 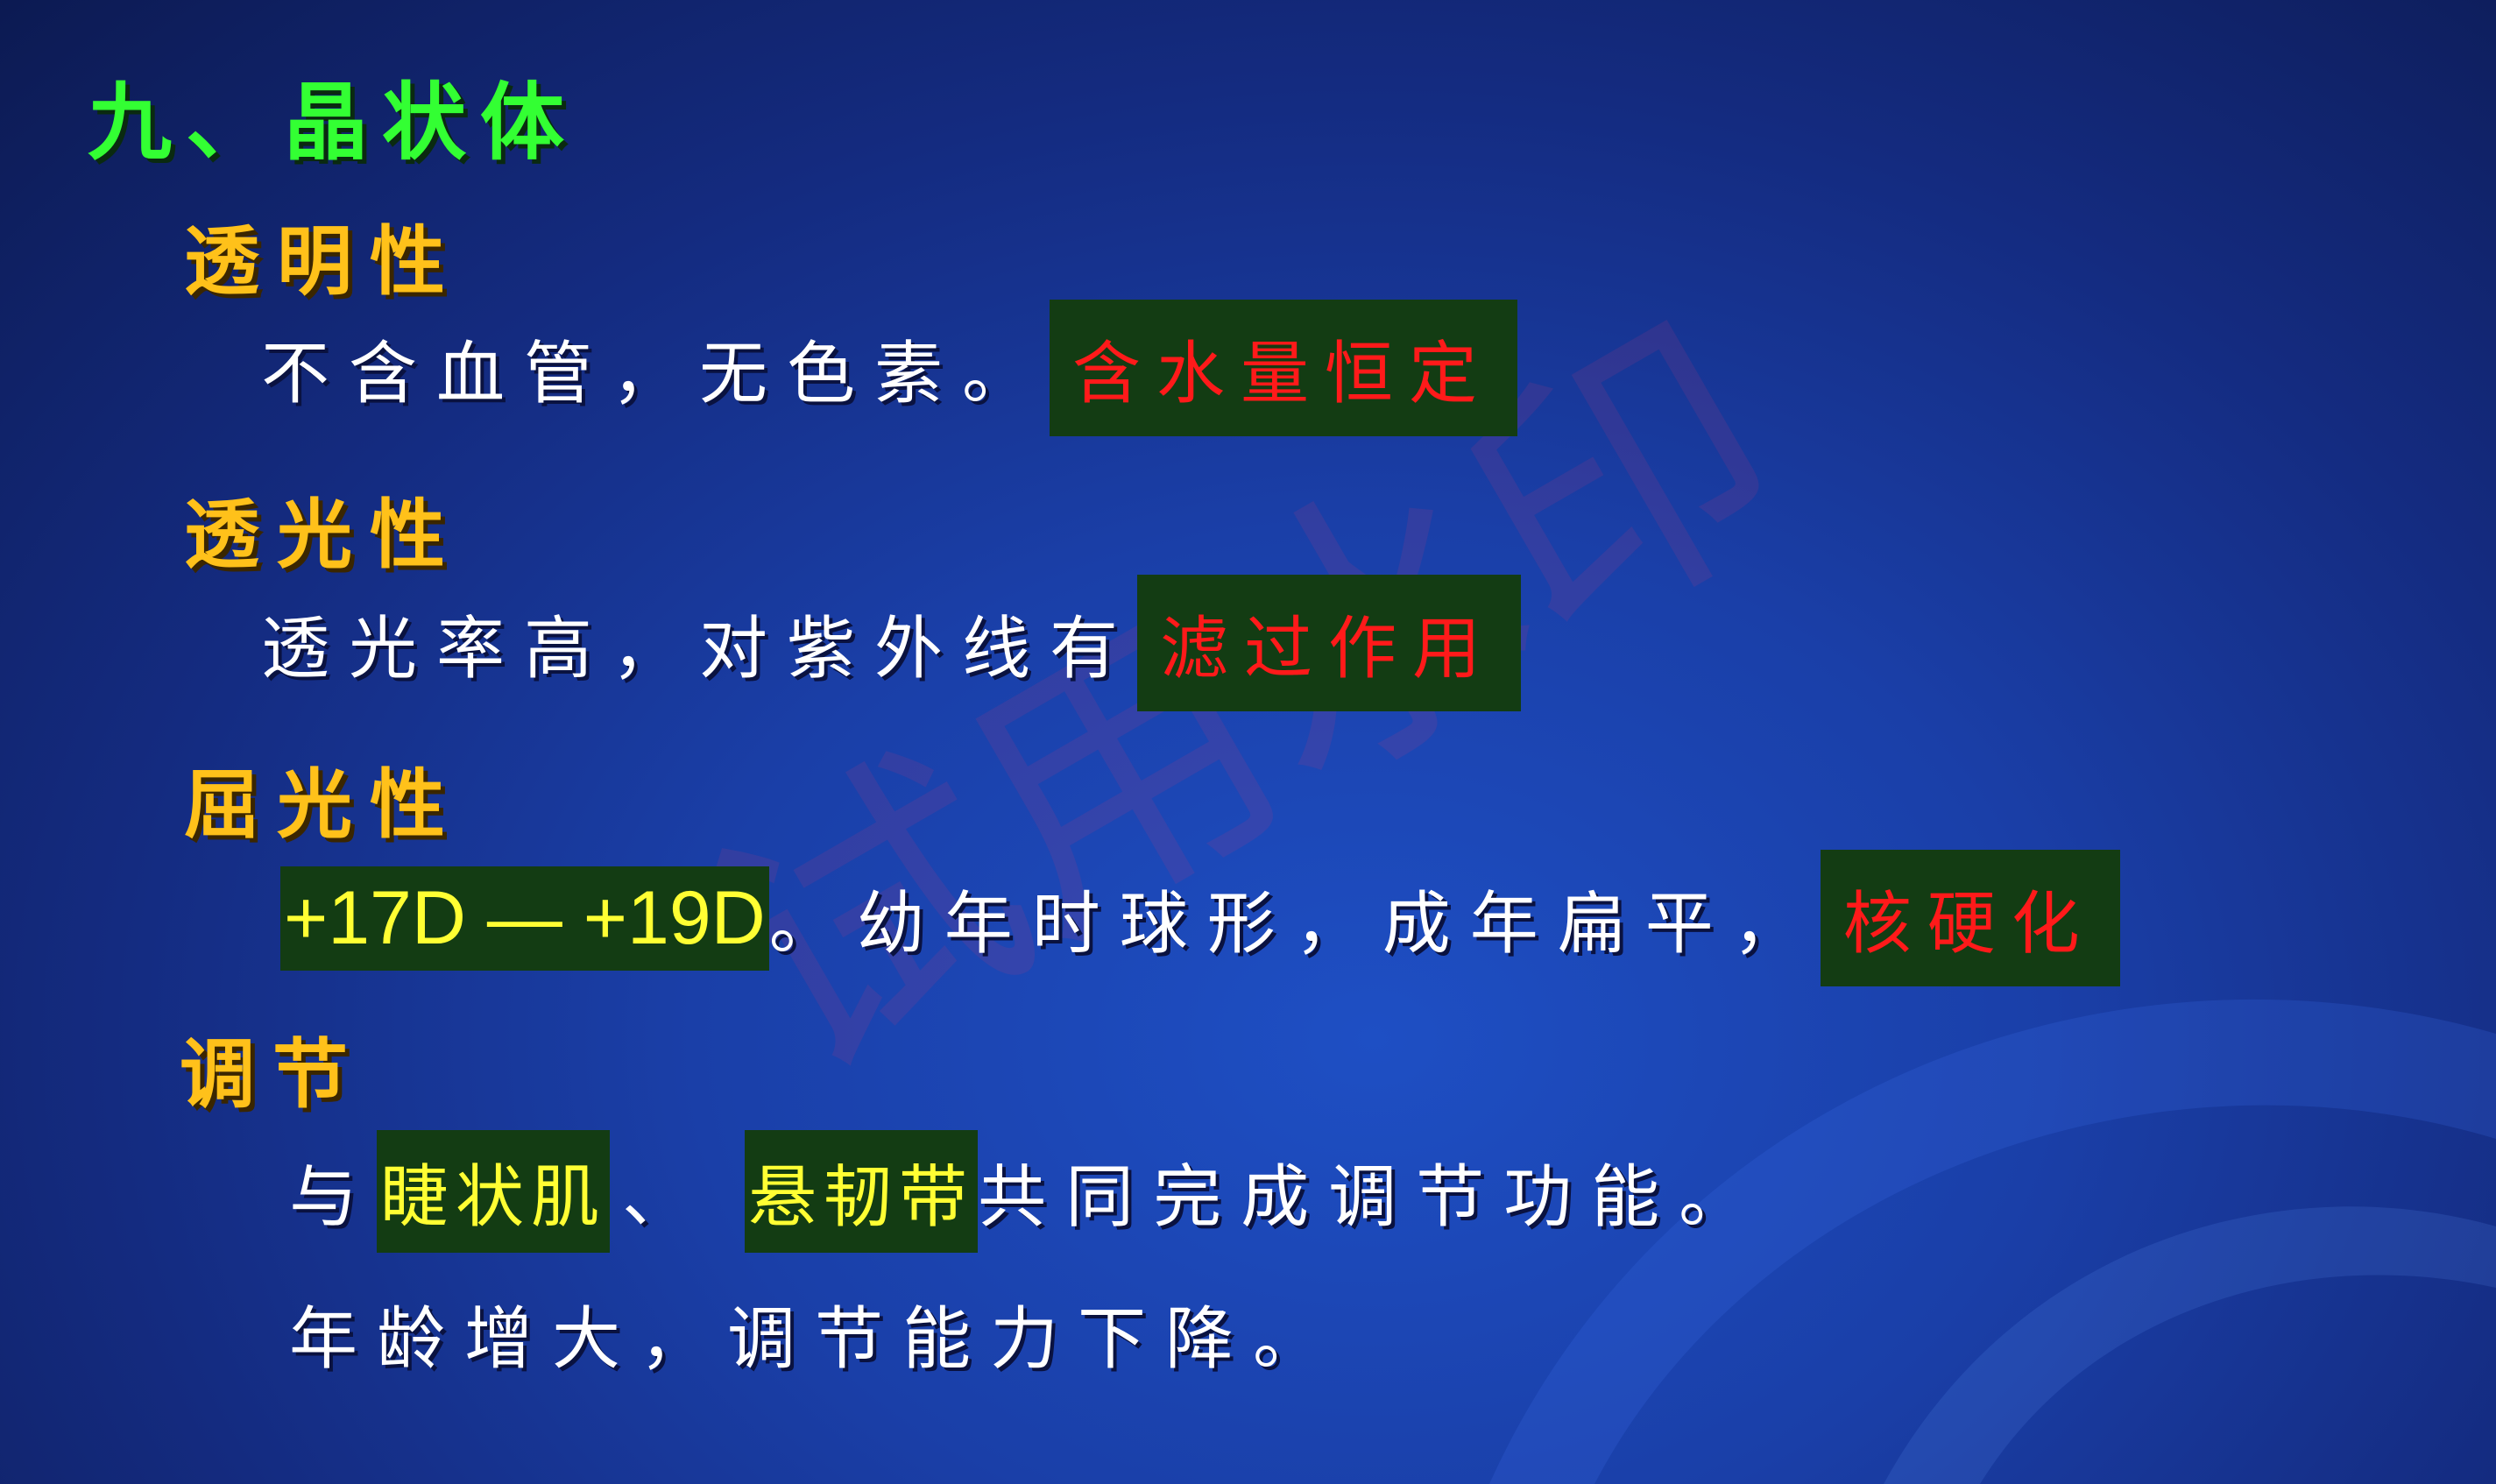 I want to click on line-refraction: +17D — +19D 。幼年时球形，成年扁平， 核硬化, so click(x=1200, y=918).